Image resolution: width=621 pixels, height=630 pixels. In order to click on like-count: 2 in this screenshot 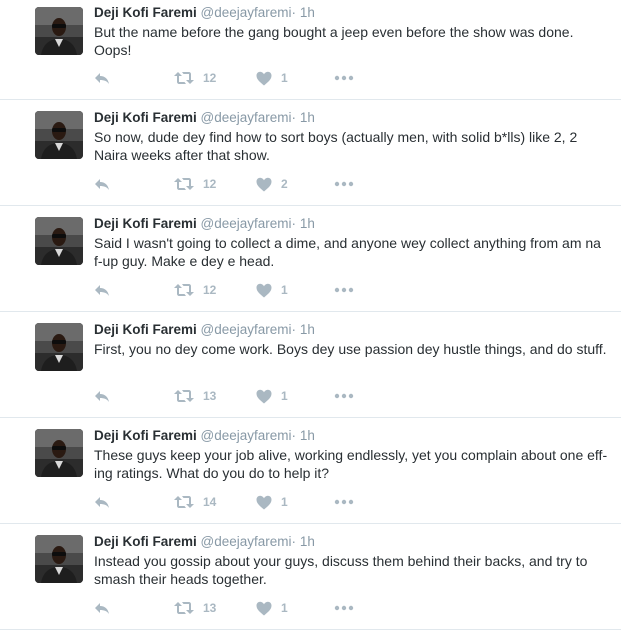, I will do `click(284, 184)`.